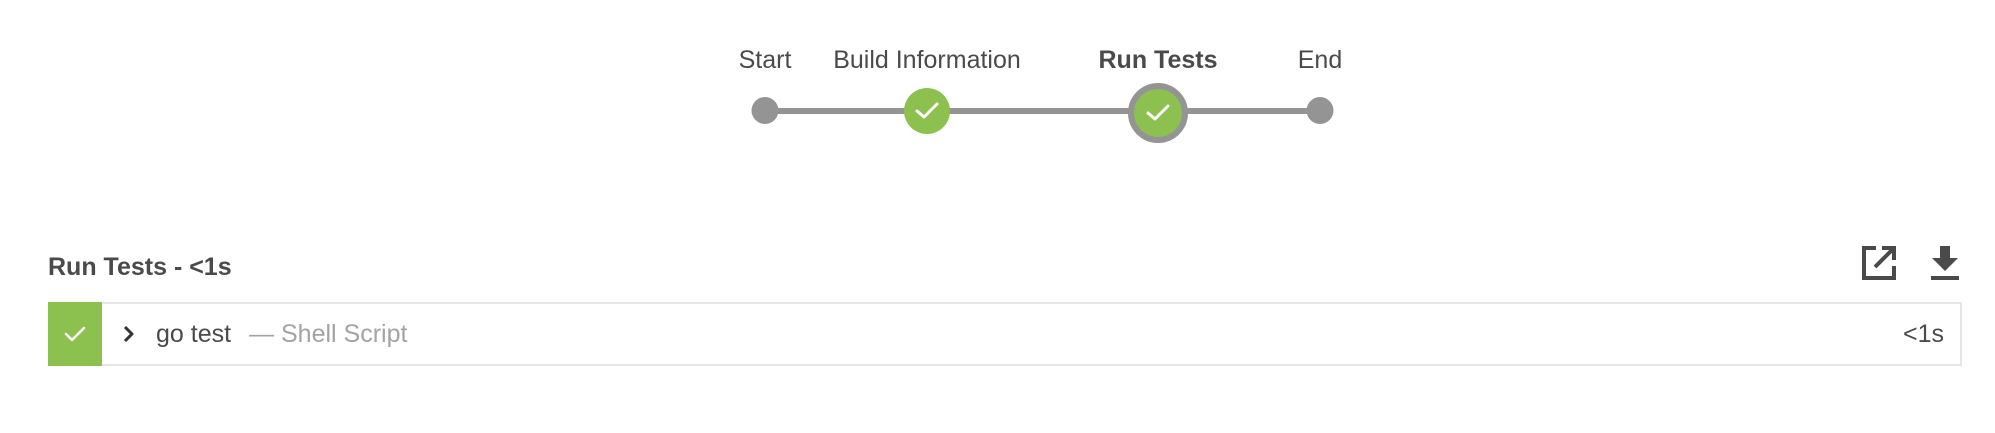 This screenshot has height=433, width=1995. Describe the element at coordinates (1042, 111) in the screenshot. I see `pipeline-connector` at that location.